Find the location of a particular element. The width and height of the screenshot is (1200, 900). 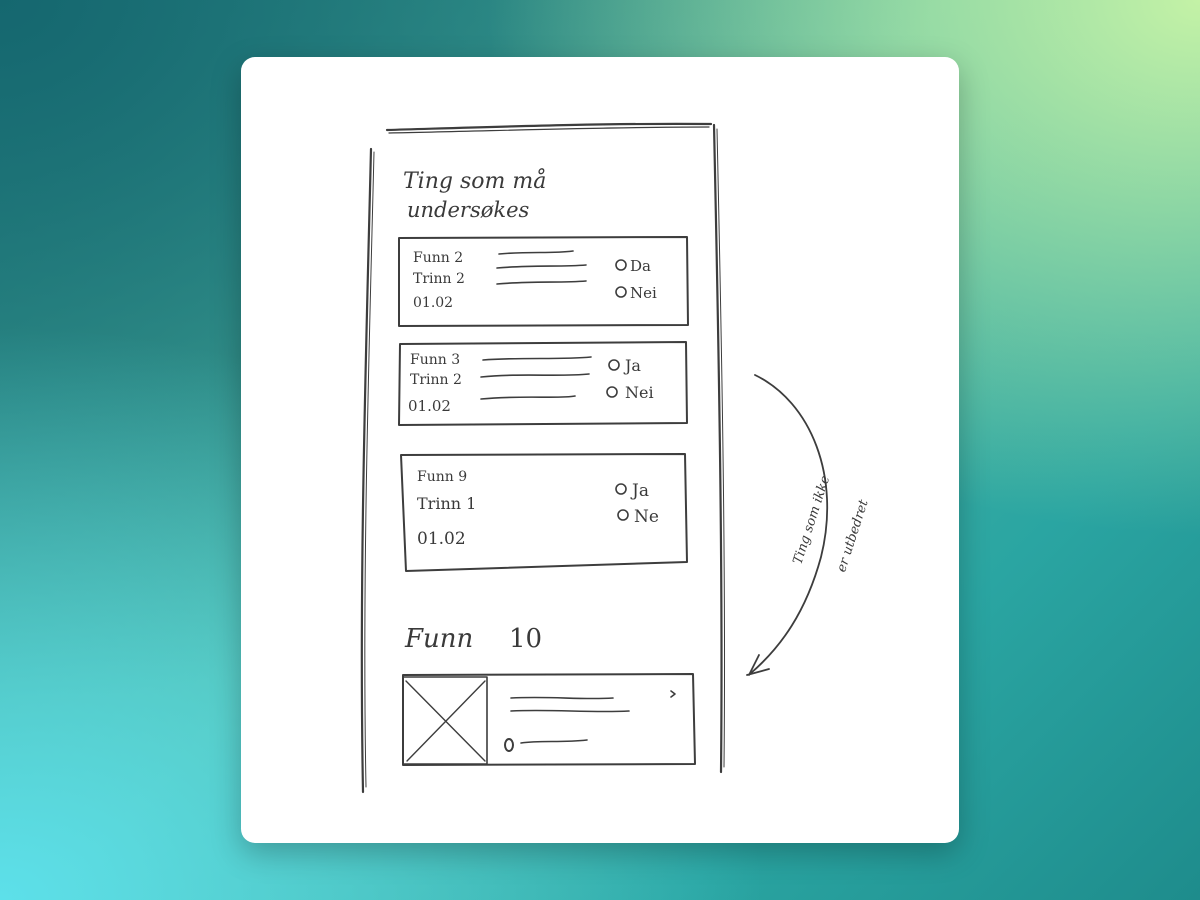

heading-line1: Ting som må is located at coordinates (474, 180).